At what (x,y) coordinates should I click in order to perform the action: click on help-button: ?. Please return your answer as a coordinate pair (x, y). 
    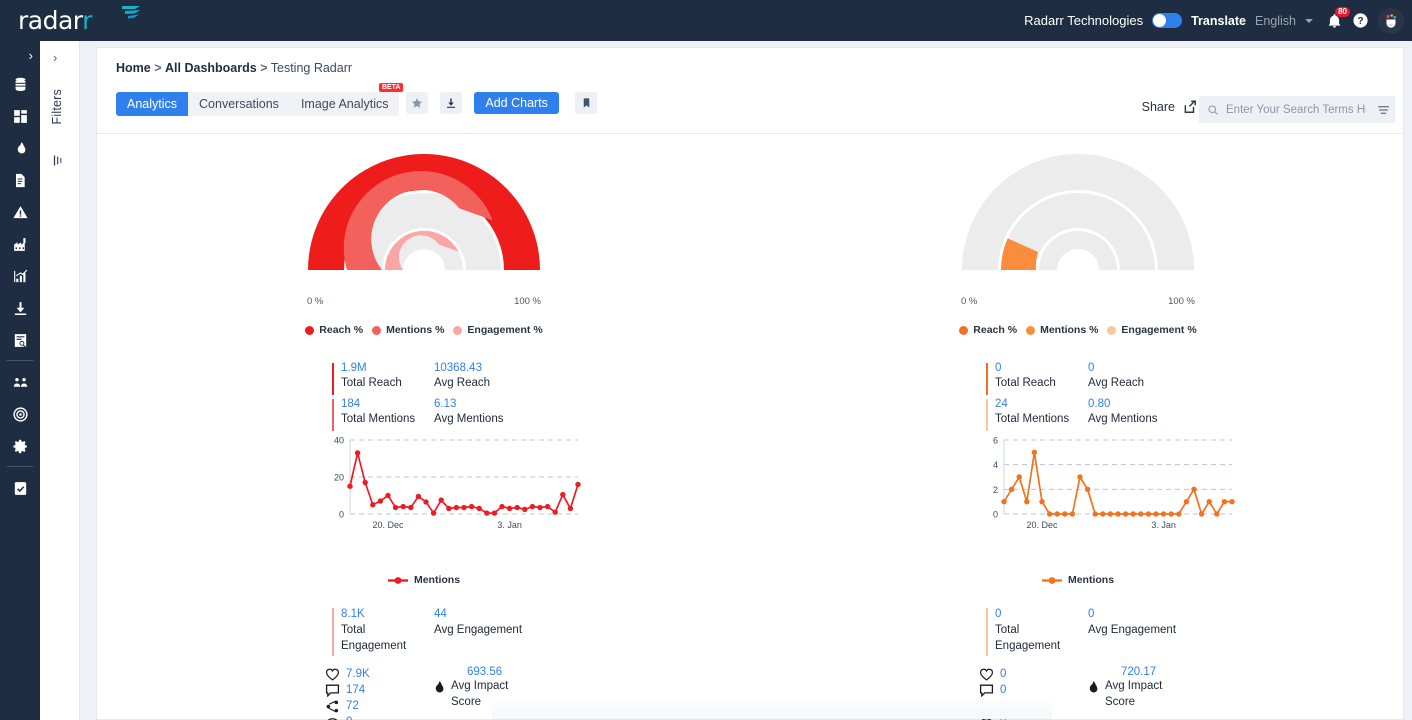
    Looking at the image, I should click on (1360, 20).